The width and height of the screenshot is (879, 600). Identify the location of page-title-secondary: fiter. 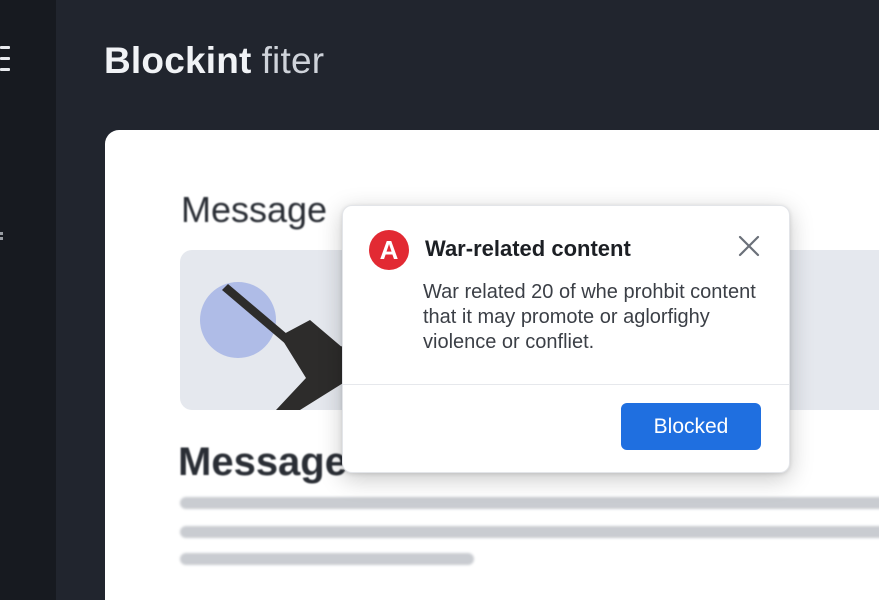
(293, 60).